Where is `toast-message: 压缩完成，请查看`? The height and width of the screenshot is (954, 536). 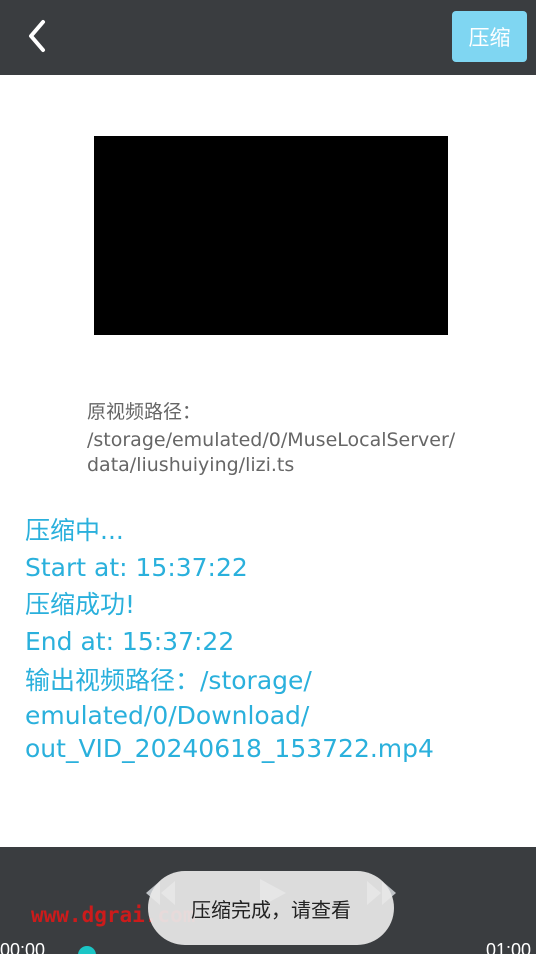 toast-message: 压缩完成，请查看 is located at coordinates (271, 908).